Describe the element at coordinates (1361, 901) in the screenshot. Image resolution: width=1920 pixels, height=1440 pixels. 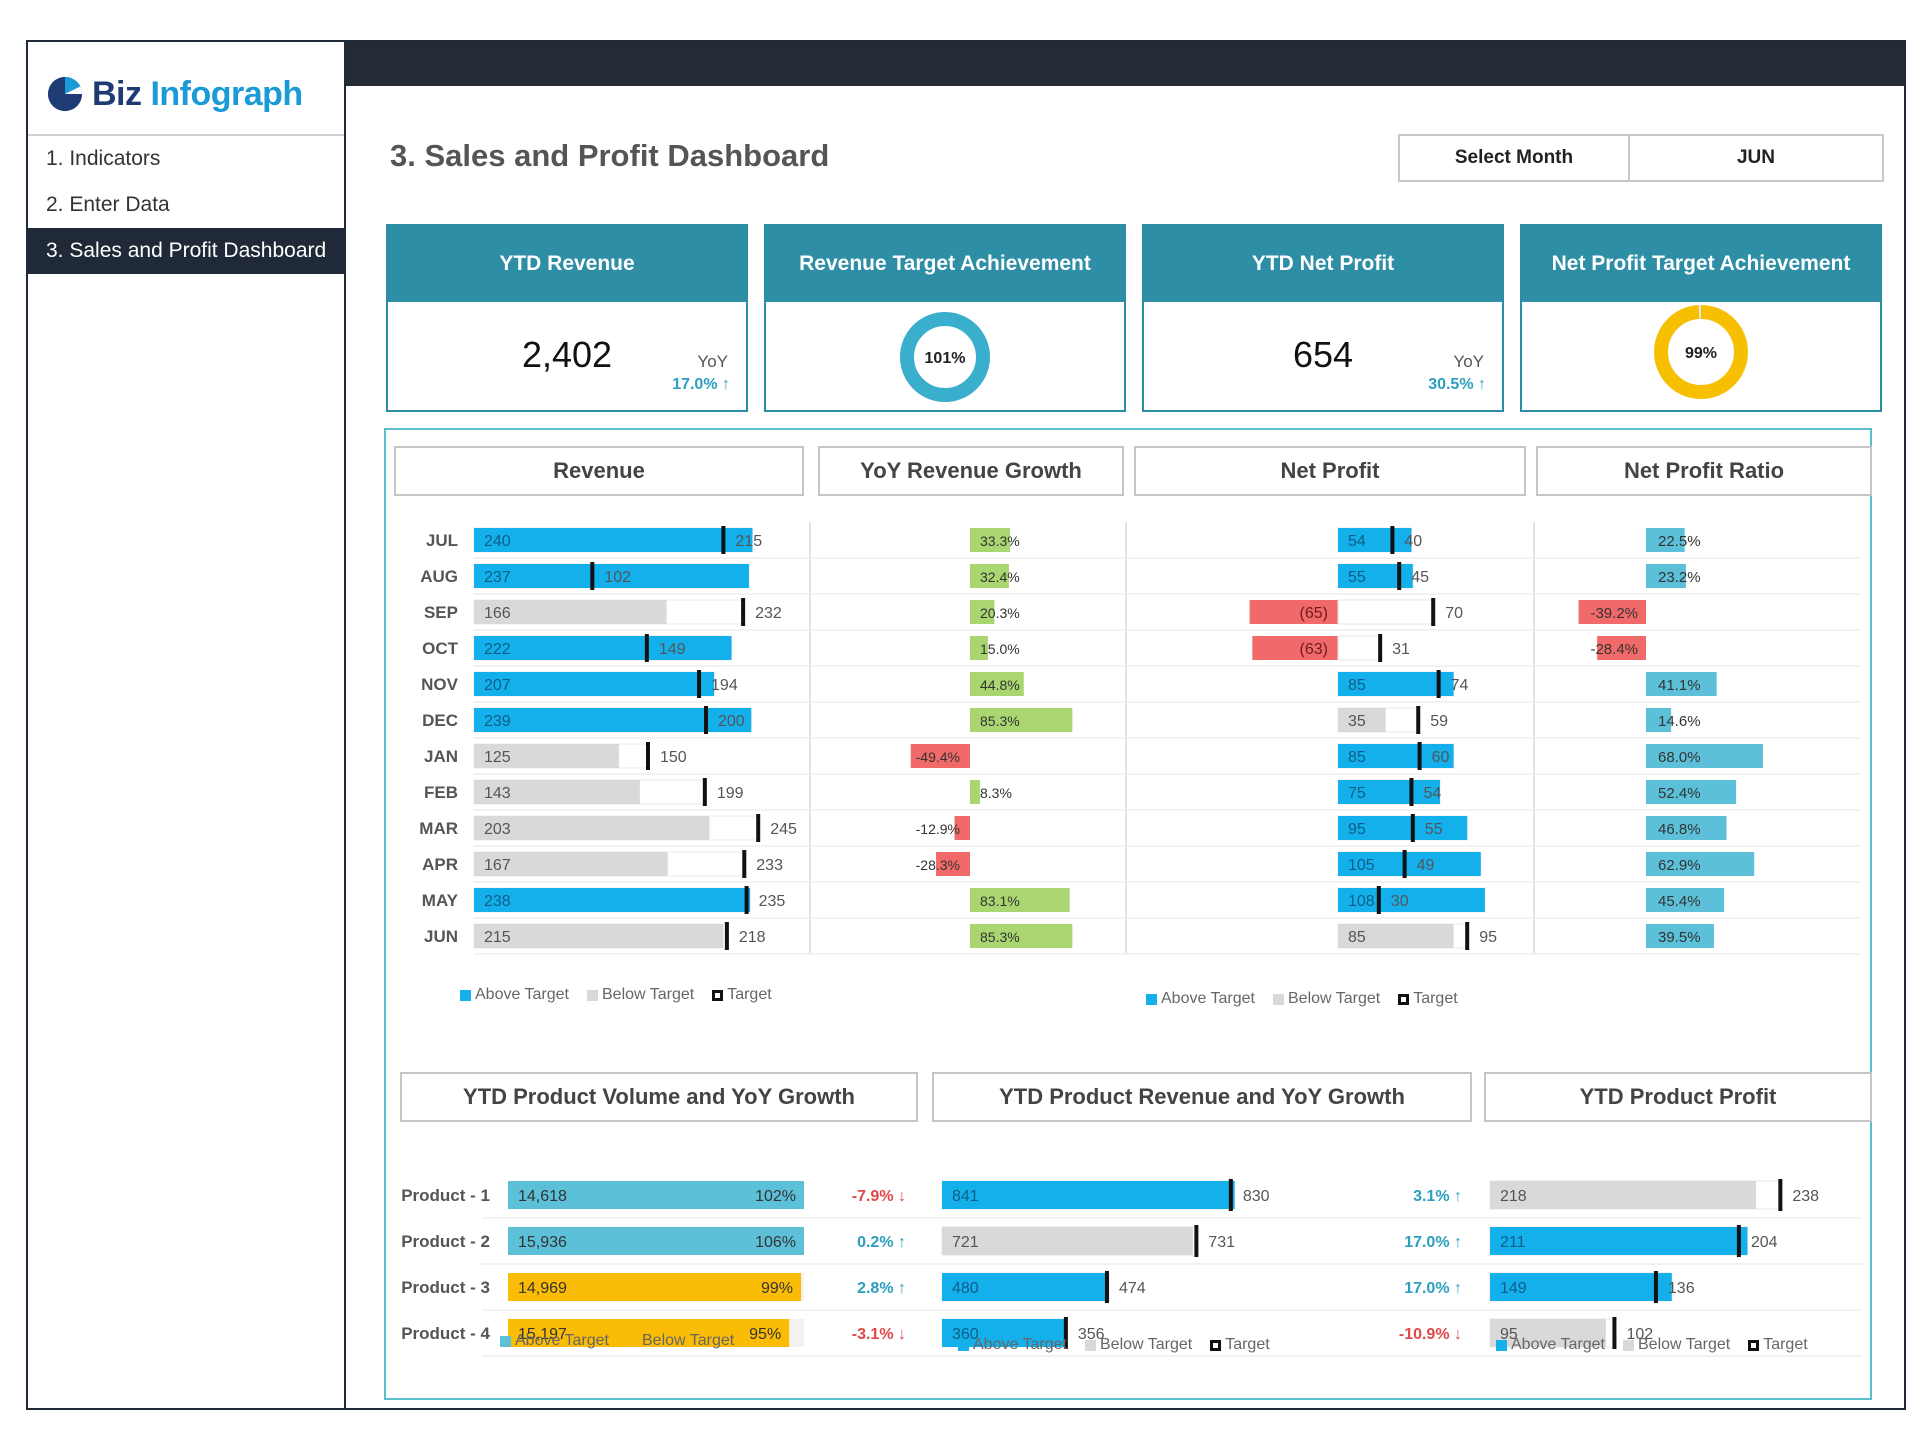
I see `net-profit-value: 108` at that location.